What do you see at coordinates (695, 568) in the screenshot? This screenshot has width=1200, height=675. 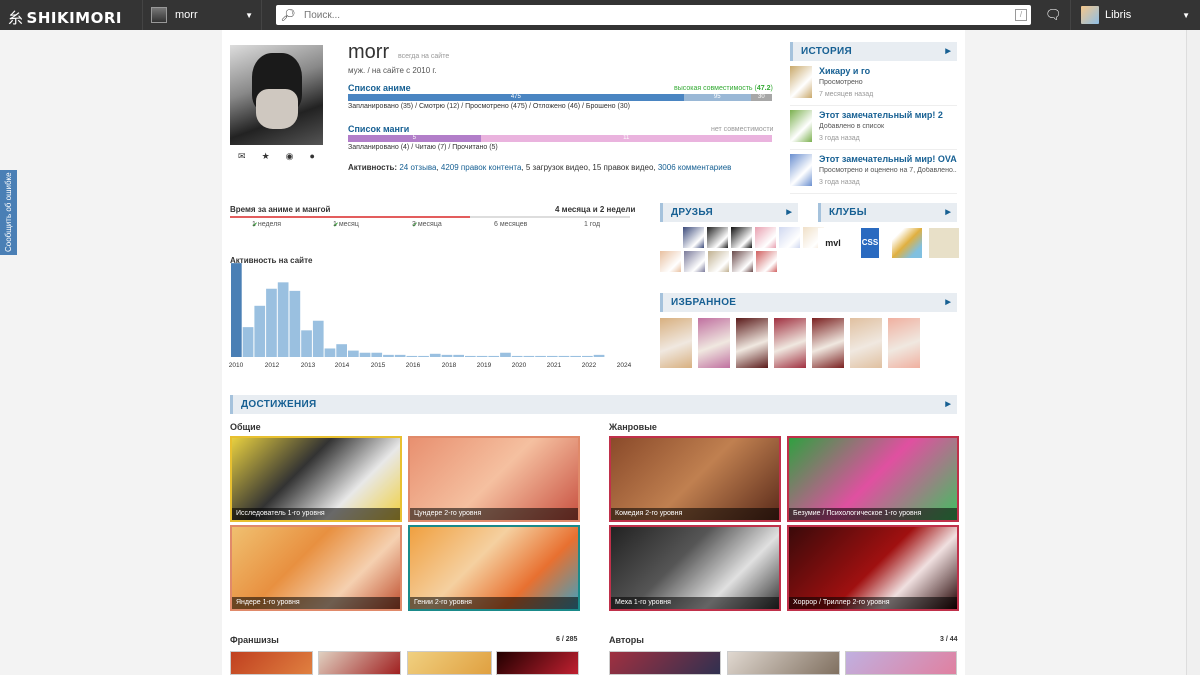 I see `achievement-card: Меха 1-го уровня` at bounding box center [695, 568].